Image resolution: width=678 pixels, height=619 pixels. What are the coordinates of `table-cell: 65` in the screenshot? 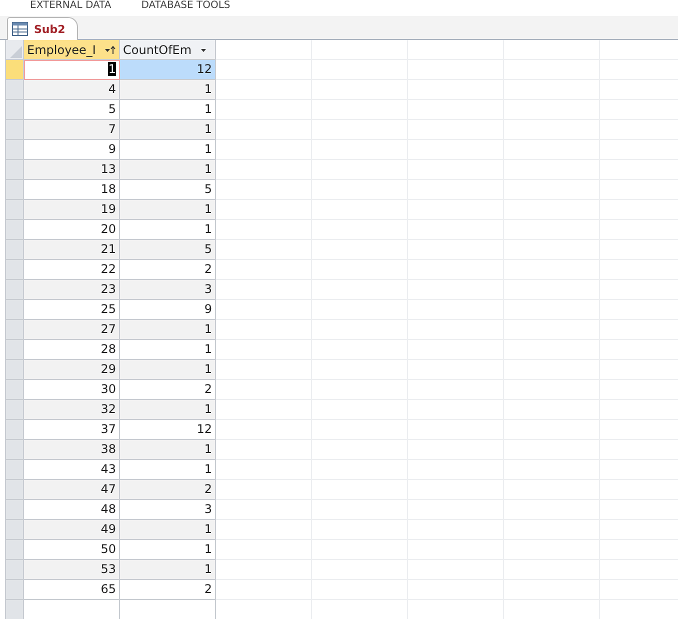 It's located at (72, 590).